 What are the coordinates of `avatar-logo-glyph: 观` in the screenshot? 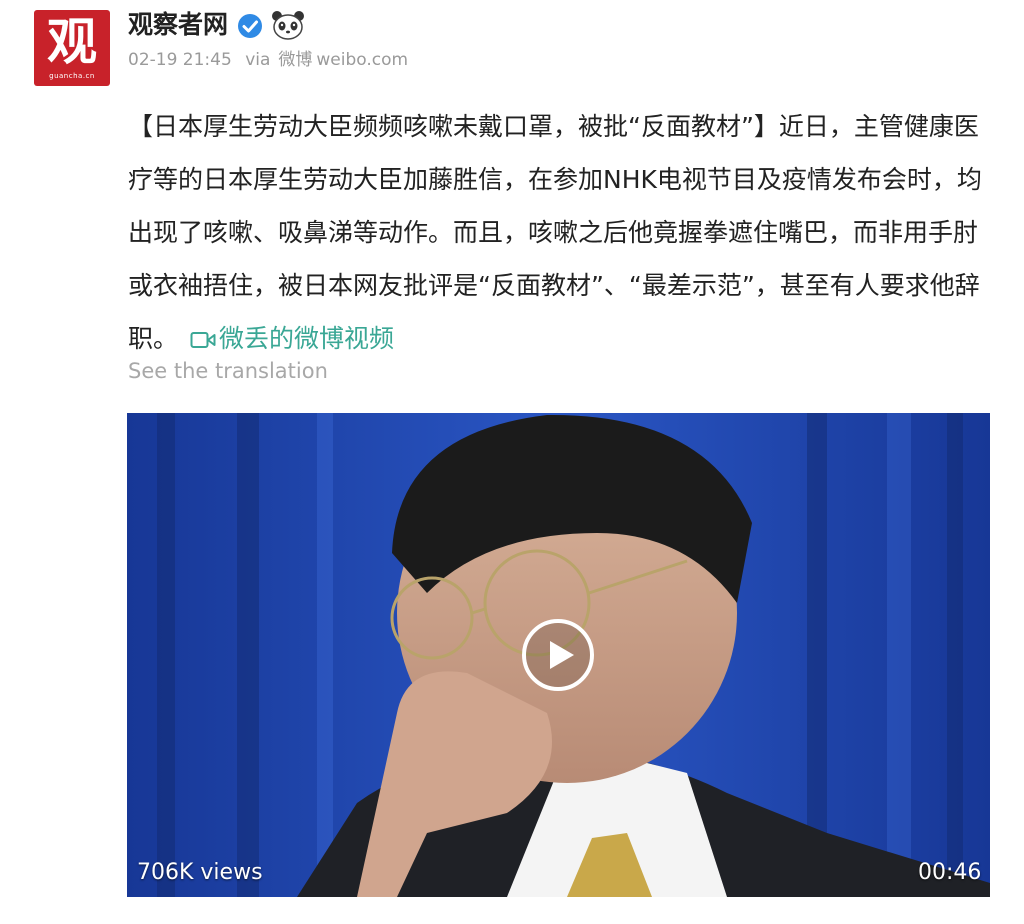 It's located at (72, 42).